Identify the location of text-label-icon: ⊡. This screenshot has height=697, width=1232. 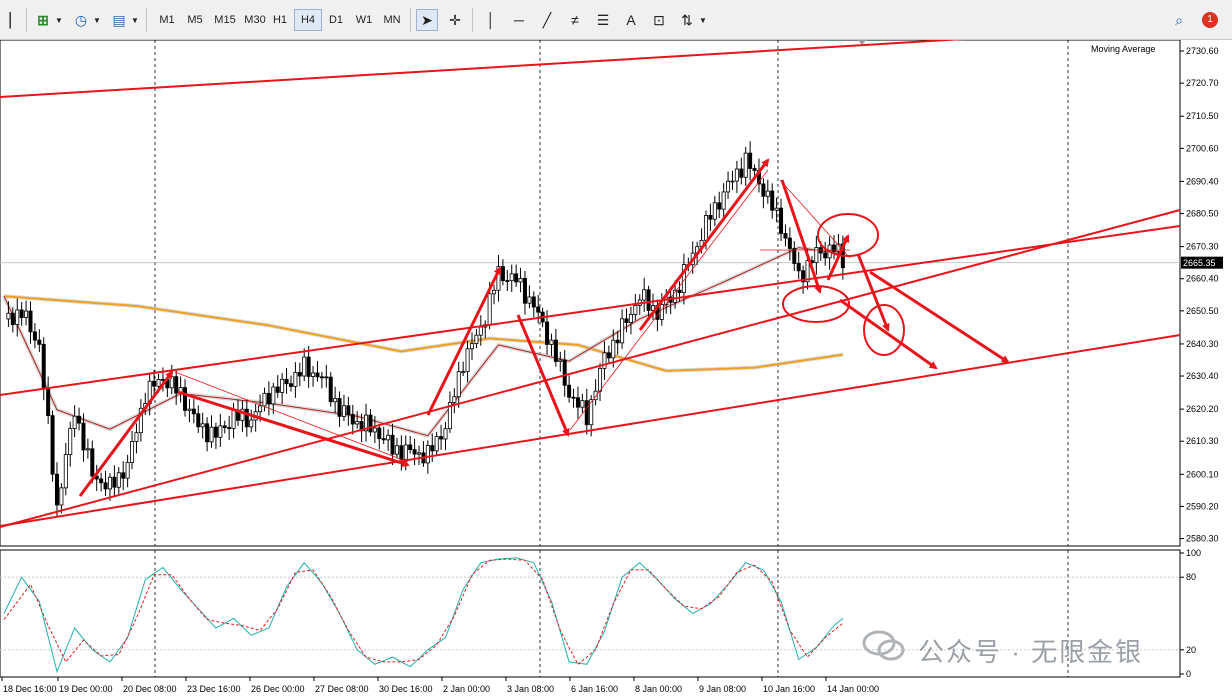
(659, 20).